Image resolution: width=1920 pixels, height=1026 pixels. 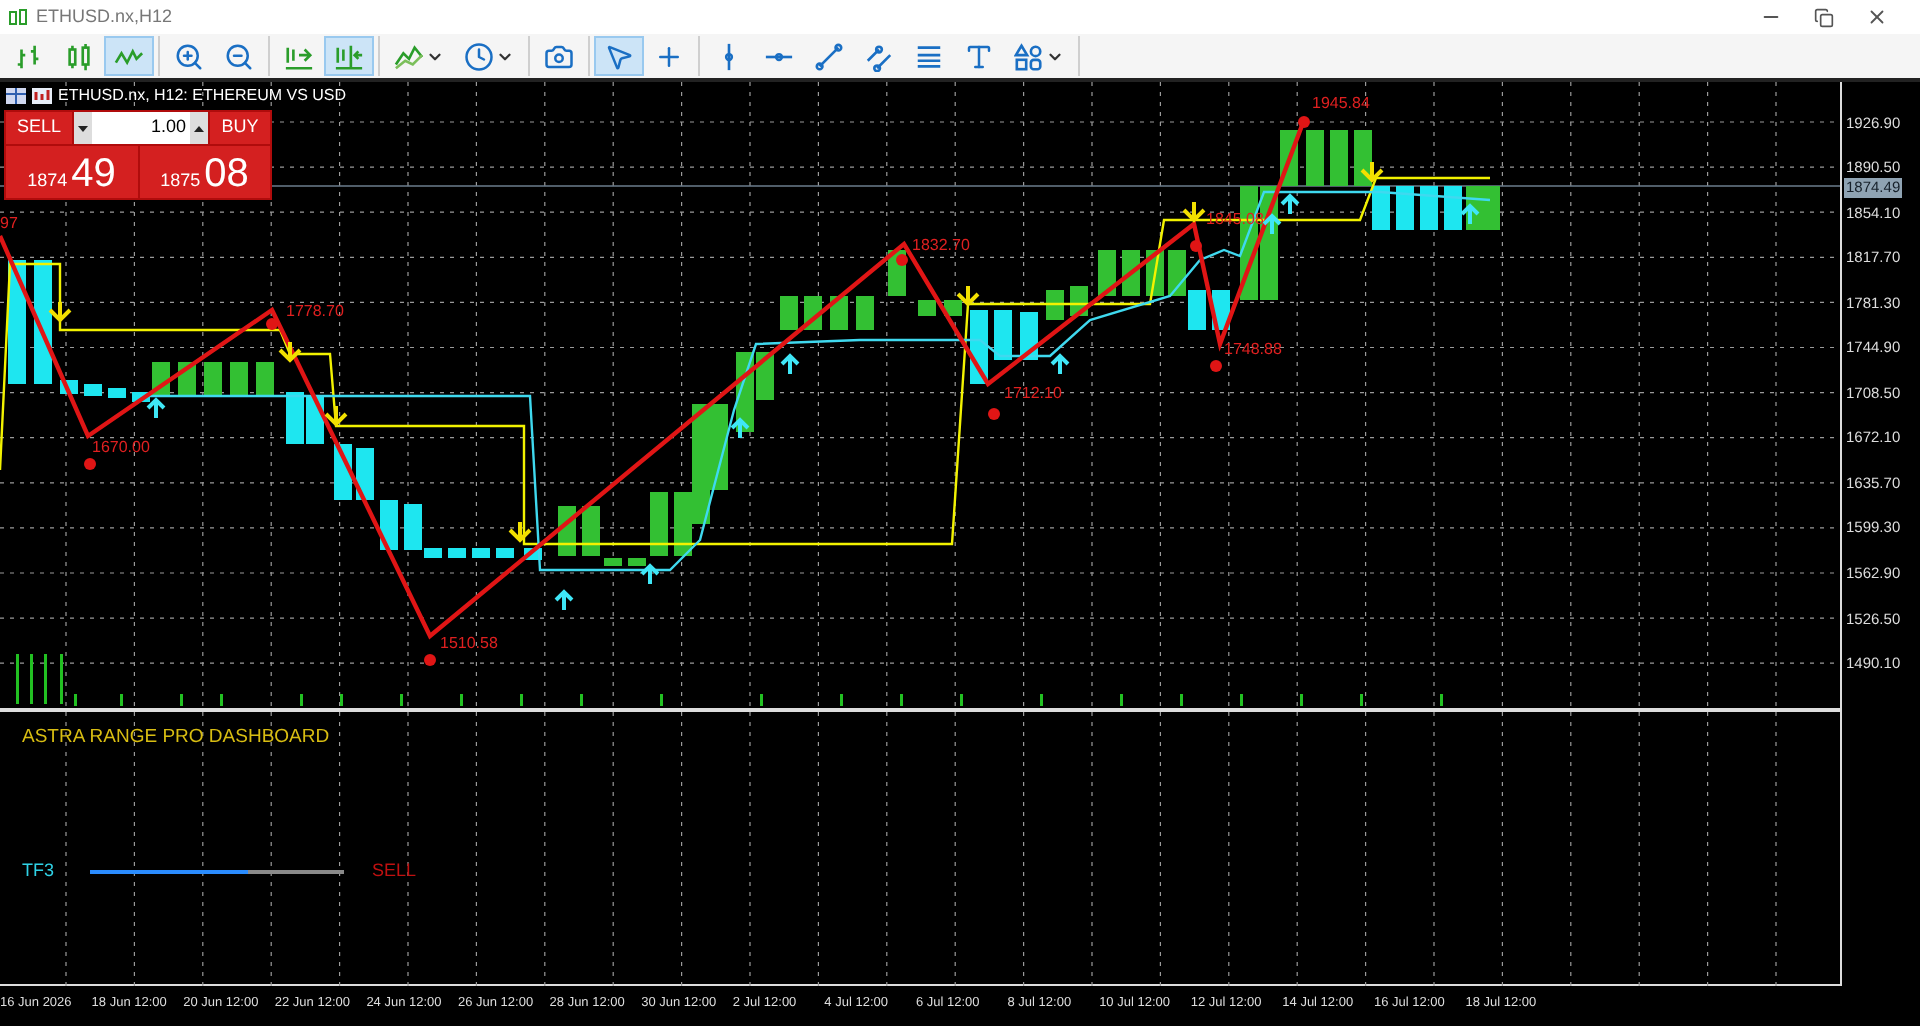 What do you see at coordinates (1029, 56) in the screenshot?
I see `shapes-icon` at bounding box center [1029, 56].